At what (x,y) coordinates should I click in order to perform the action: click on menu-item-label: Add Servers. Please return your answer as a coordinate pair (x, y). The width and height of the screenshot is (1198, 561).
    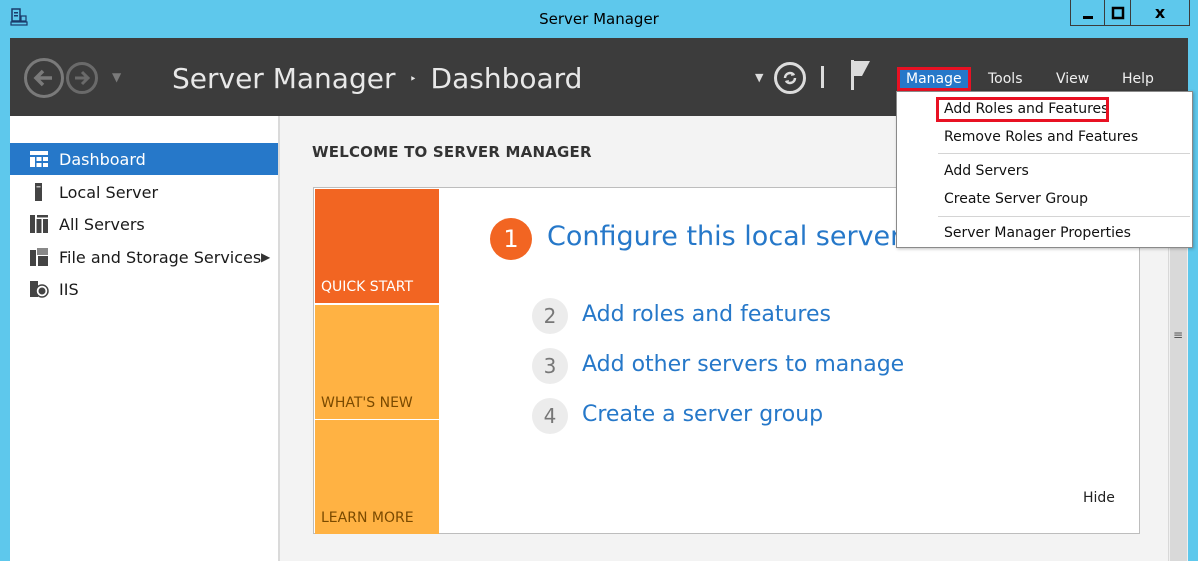
    Looking at the image, I should click on (986, 171).